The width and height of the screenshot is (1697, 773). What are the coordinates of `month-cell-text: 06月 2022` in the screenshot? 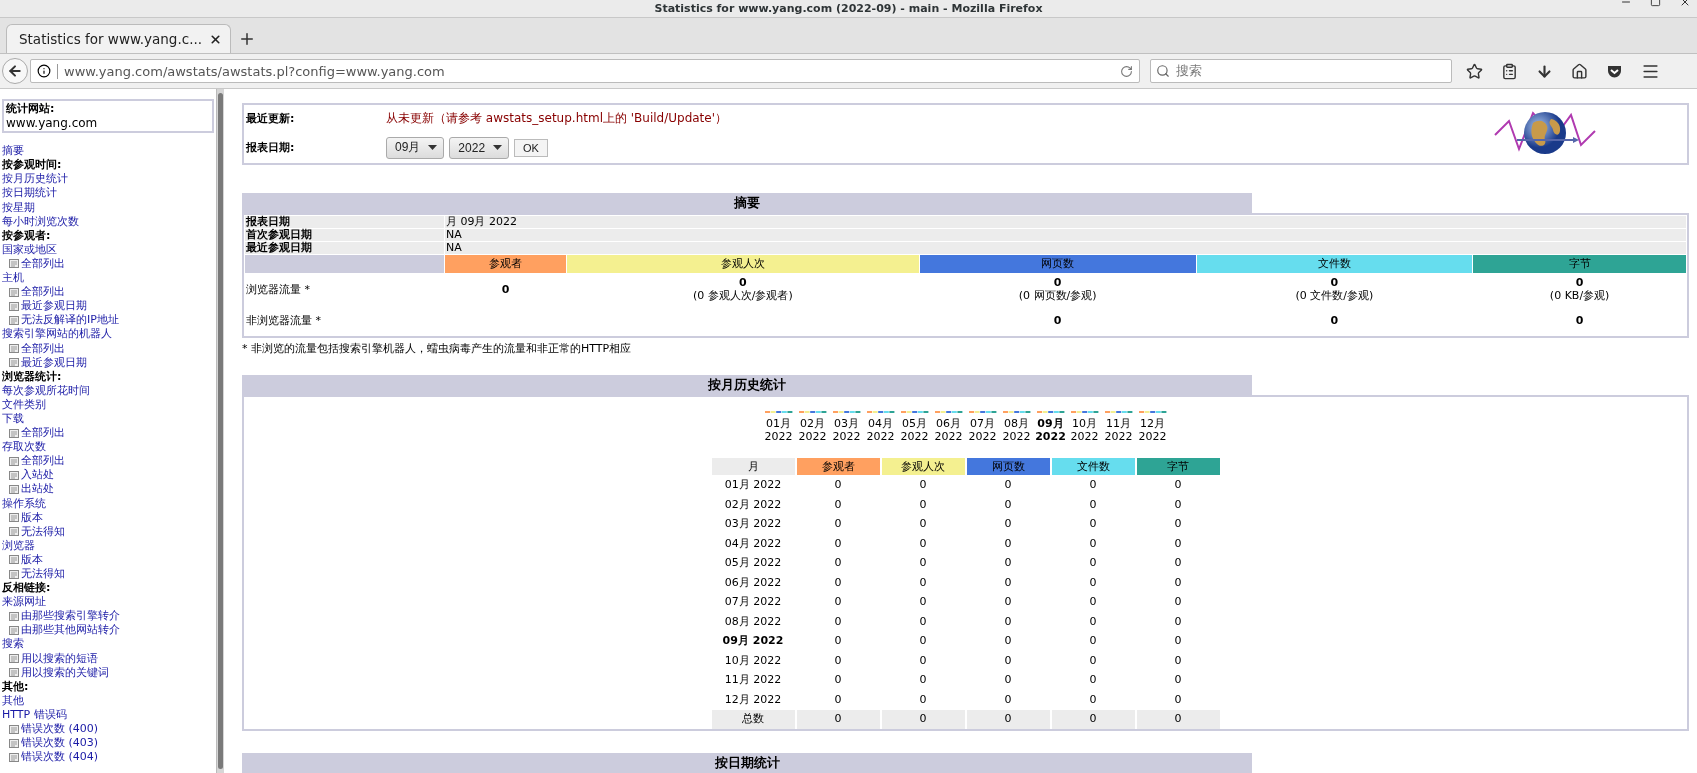 It's located at (753, 582).